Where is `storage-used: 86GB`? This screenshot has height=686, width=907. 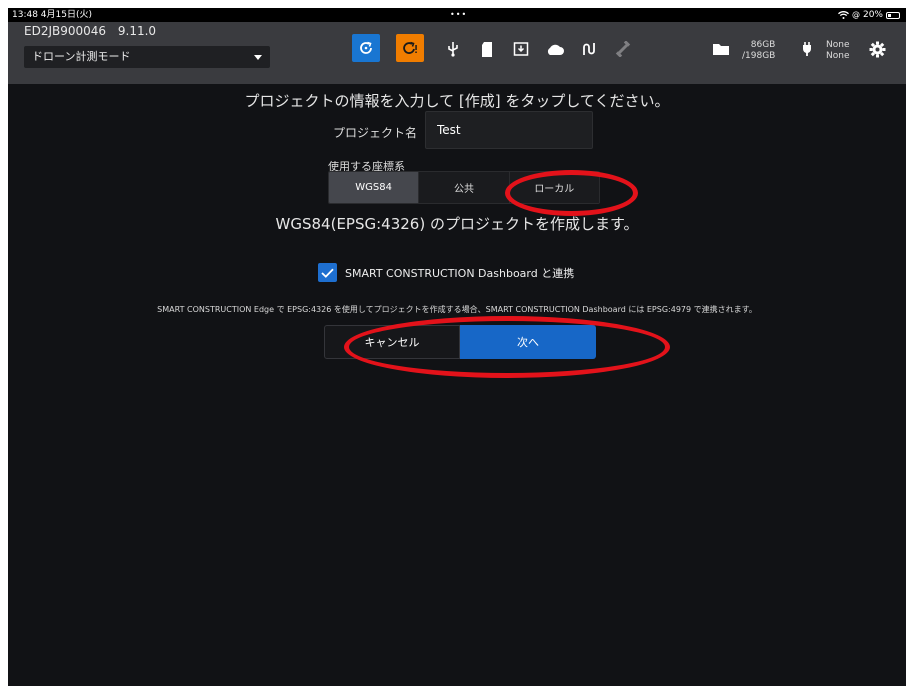
storage-used: 86GB is located at coordinates (763, 45).